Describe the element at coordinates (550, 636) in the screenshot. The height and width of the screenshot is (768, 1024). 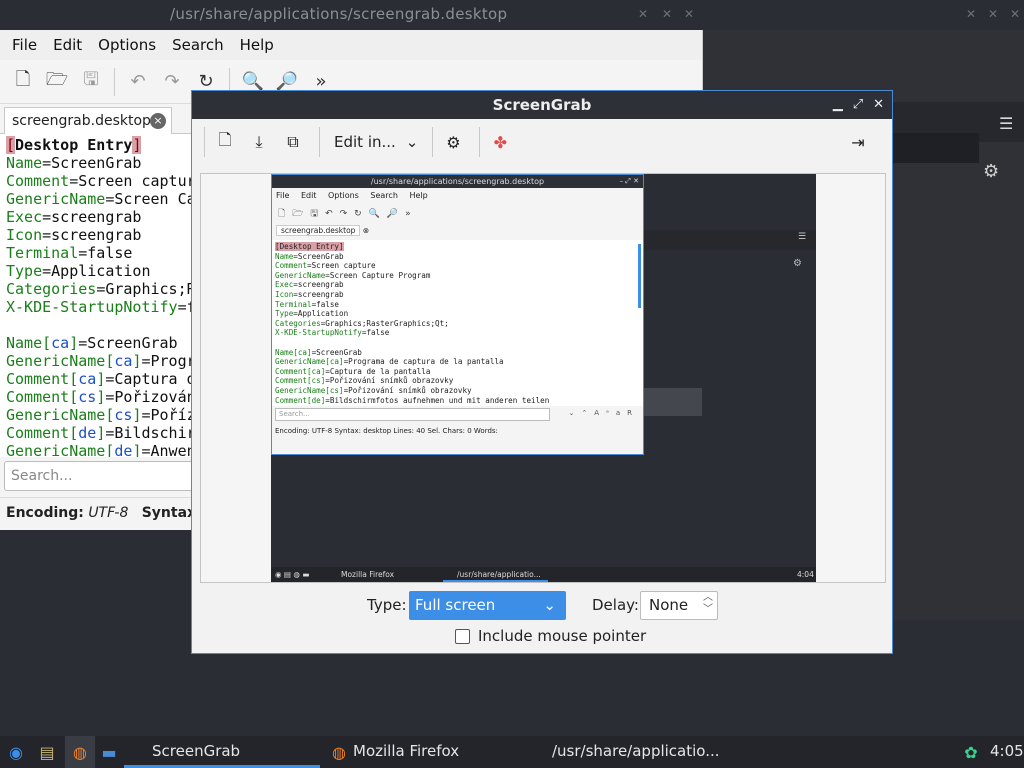
I see `include-pointer-checkbox: Include mouse pointer` at that location.